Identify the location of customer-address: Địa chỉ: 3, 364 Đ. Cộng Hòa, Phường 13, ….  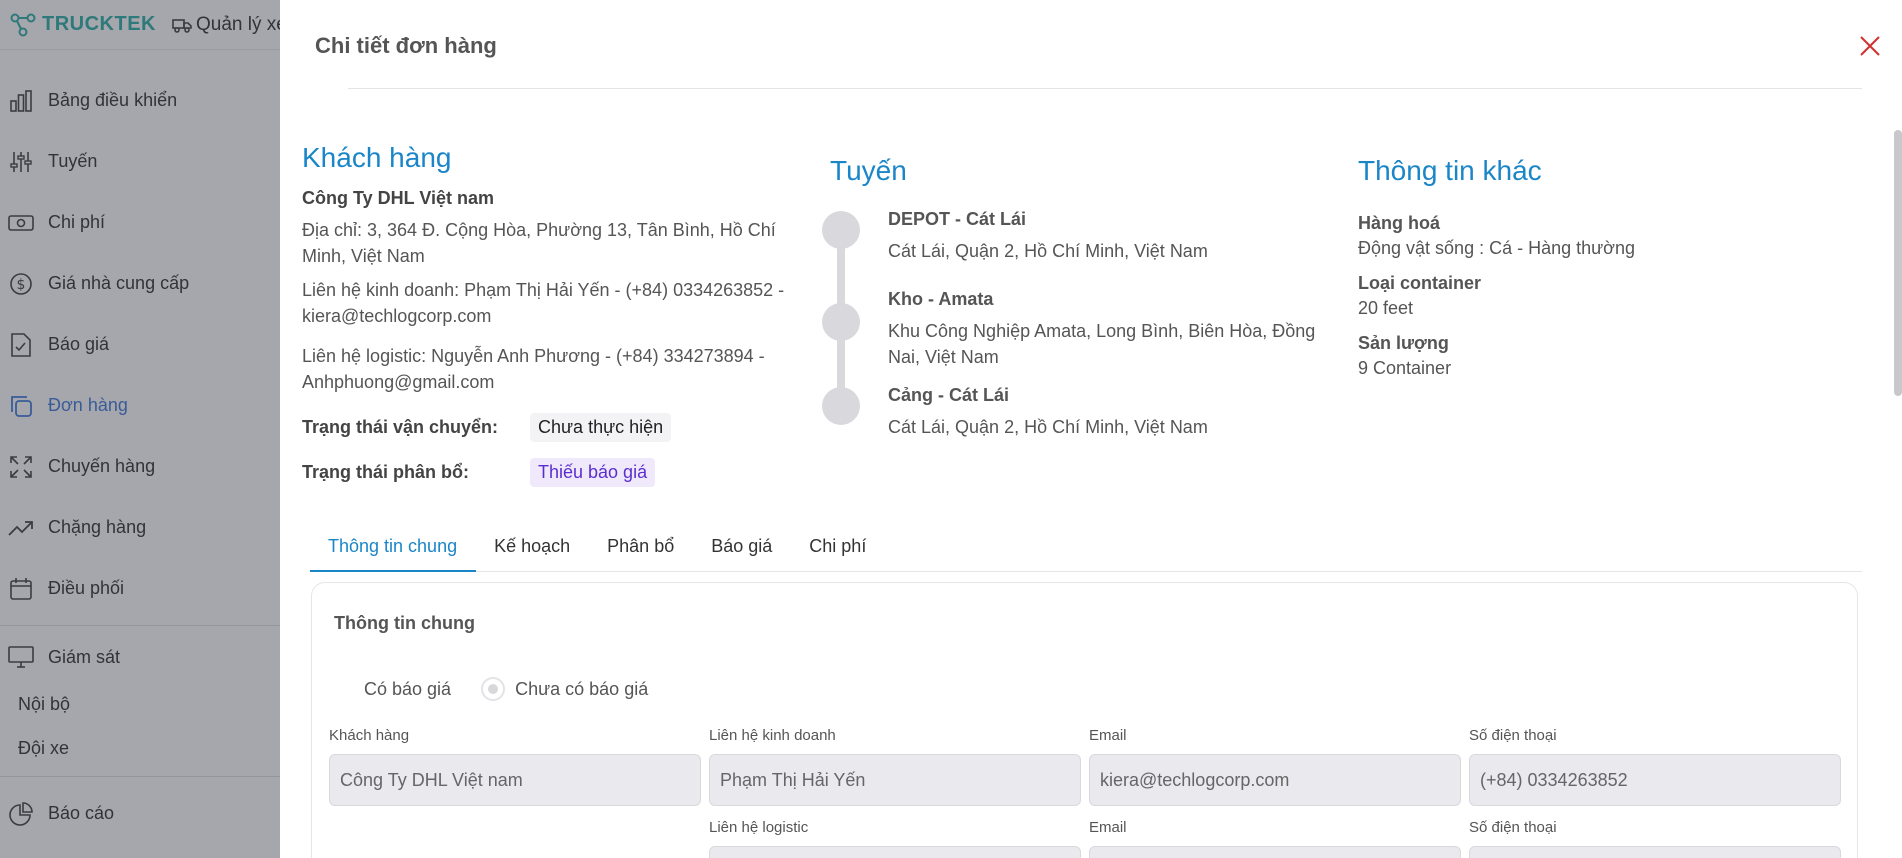
(539, 243).